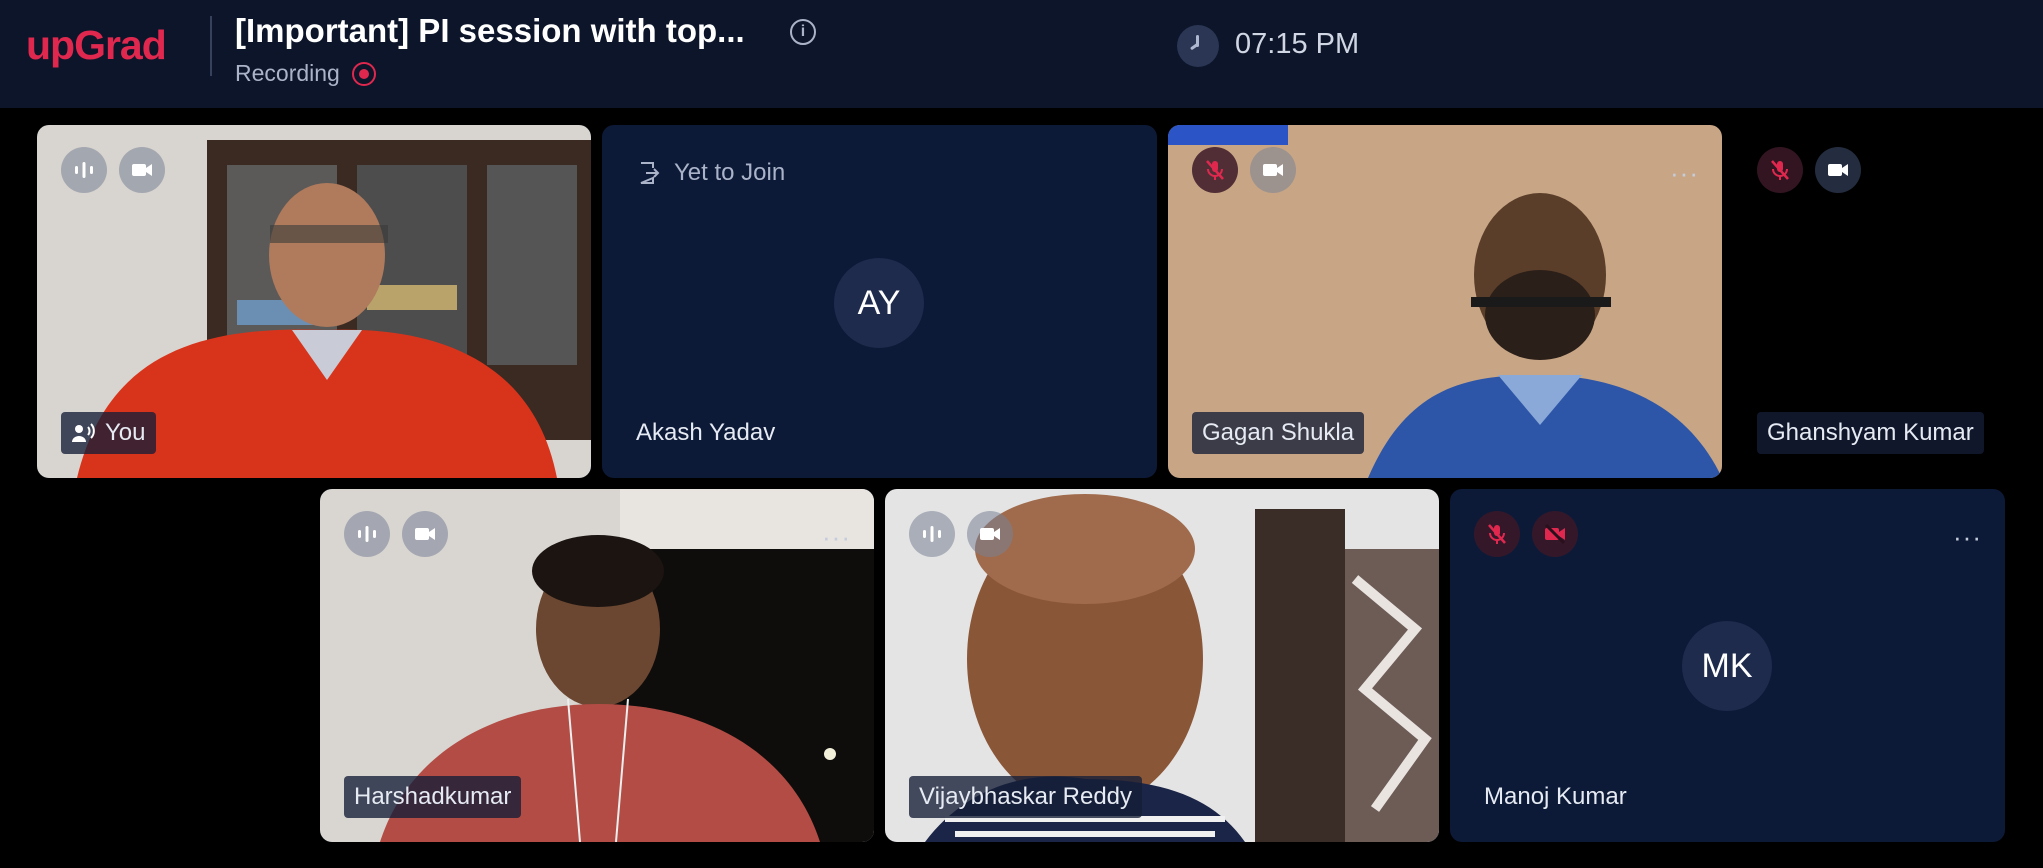 The width and height of the screenshot is (2043, 868). Describe the element at coordinates (108, 433) in the screenshot. I see `participant-name: You` at that location.